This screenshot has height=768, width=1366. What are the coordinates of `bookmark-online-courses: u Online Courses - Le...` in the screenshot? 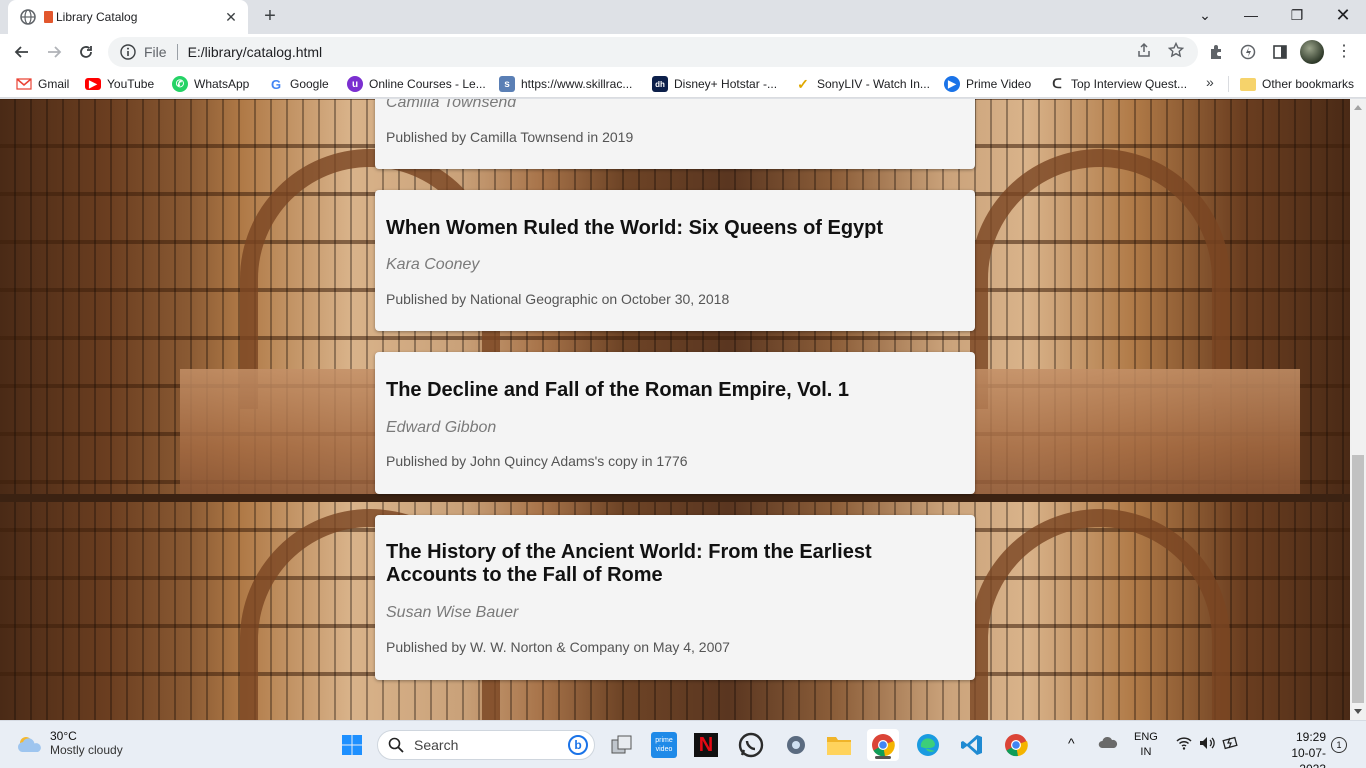 It's located at (416, 84).